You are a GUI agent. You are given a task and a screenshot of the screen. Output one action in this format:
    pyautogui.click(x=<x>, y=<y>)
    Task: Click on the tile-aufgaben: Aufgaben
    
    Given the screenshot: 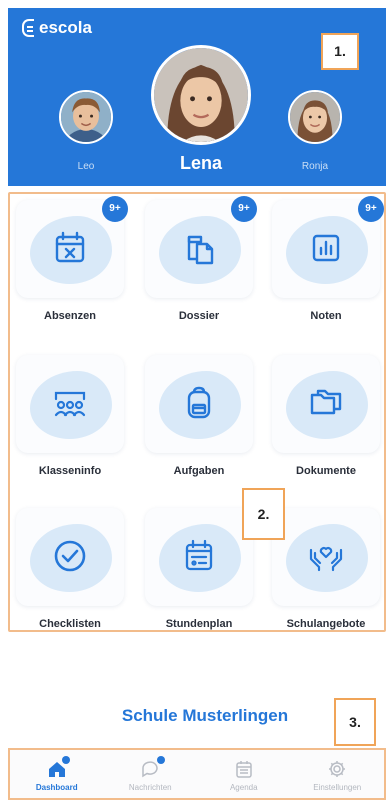 What is the action you would take?
    pyautogui.click(x=199, y=416)
    